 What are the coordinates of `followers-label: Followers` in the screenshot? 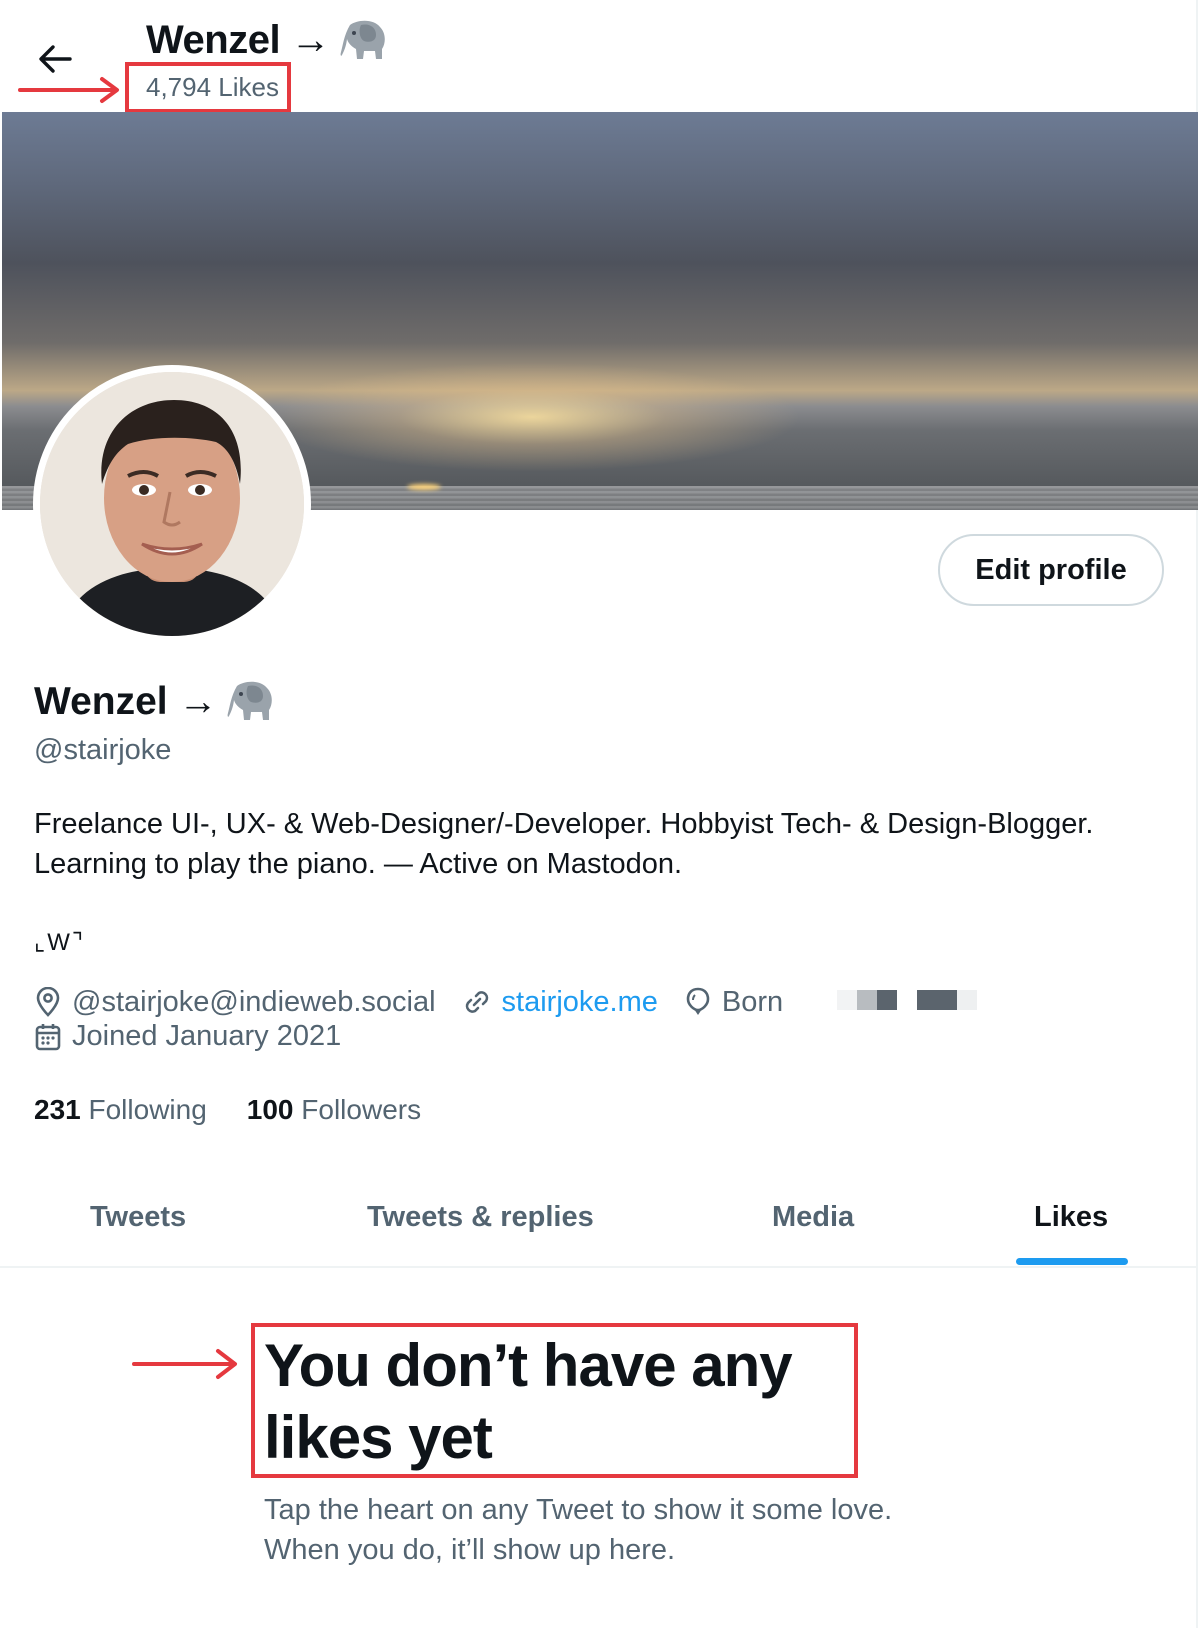 It's located at (361, 1109).